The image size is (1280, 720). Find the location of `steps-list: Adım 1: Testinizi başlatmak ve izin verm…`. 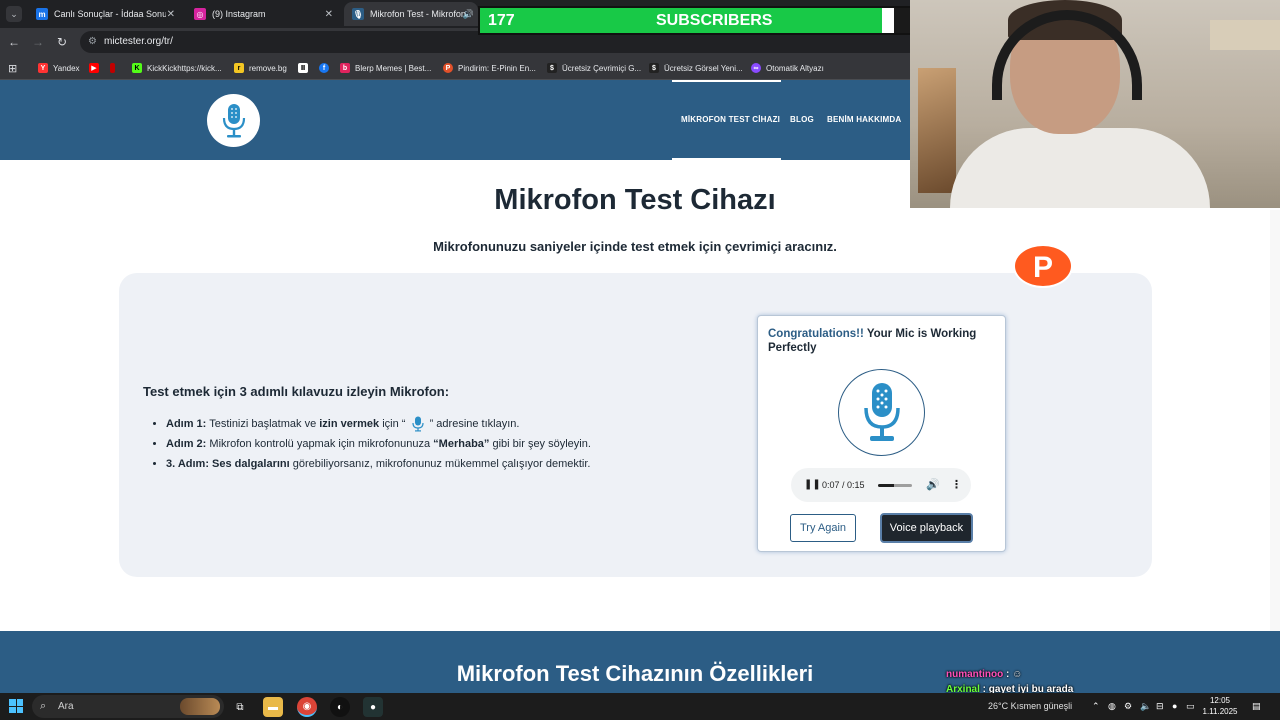

steps-list: Adım 1: Testinizi başlatmak ve izin verm… is located at coordinates (378, 445).